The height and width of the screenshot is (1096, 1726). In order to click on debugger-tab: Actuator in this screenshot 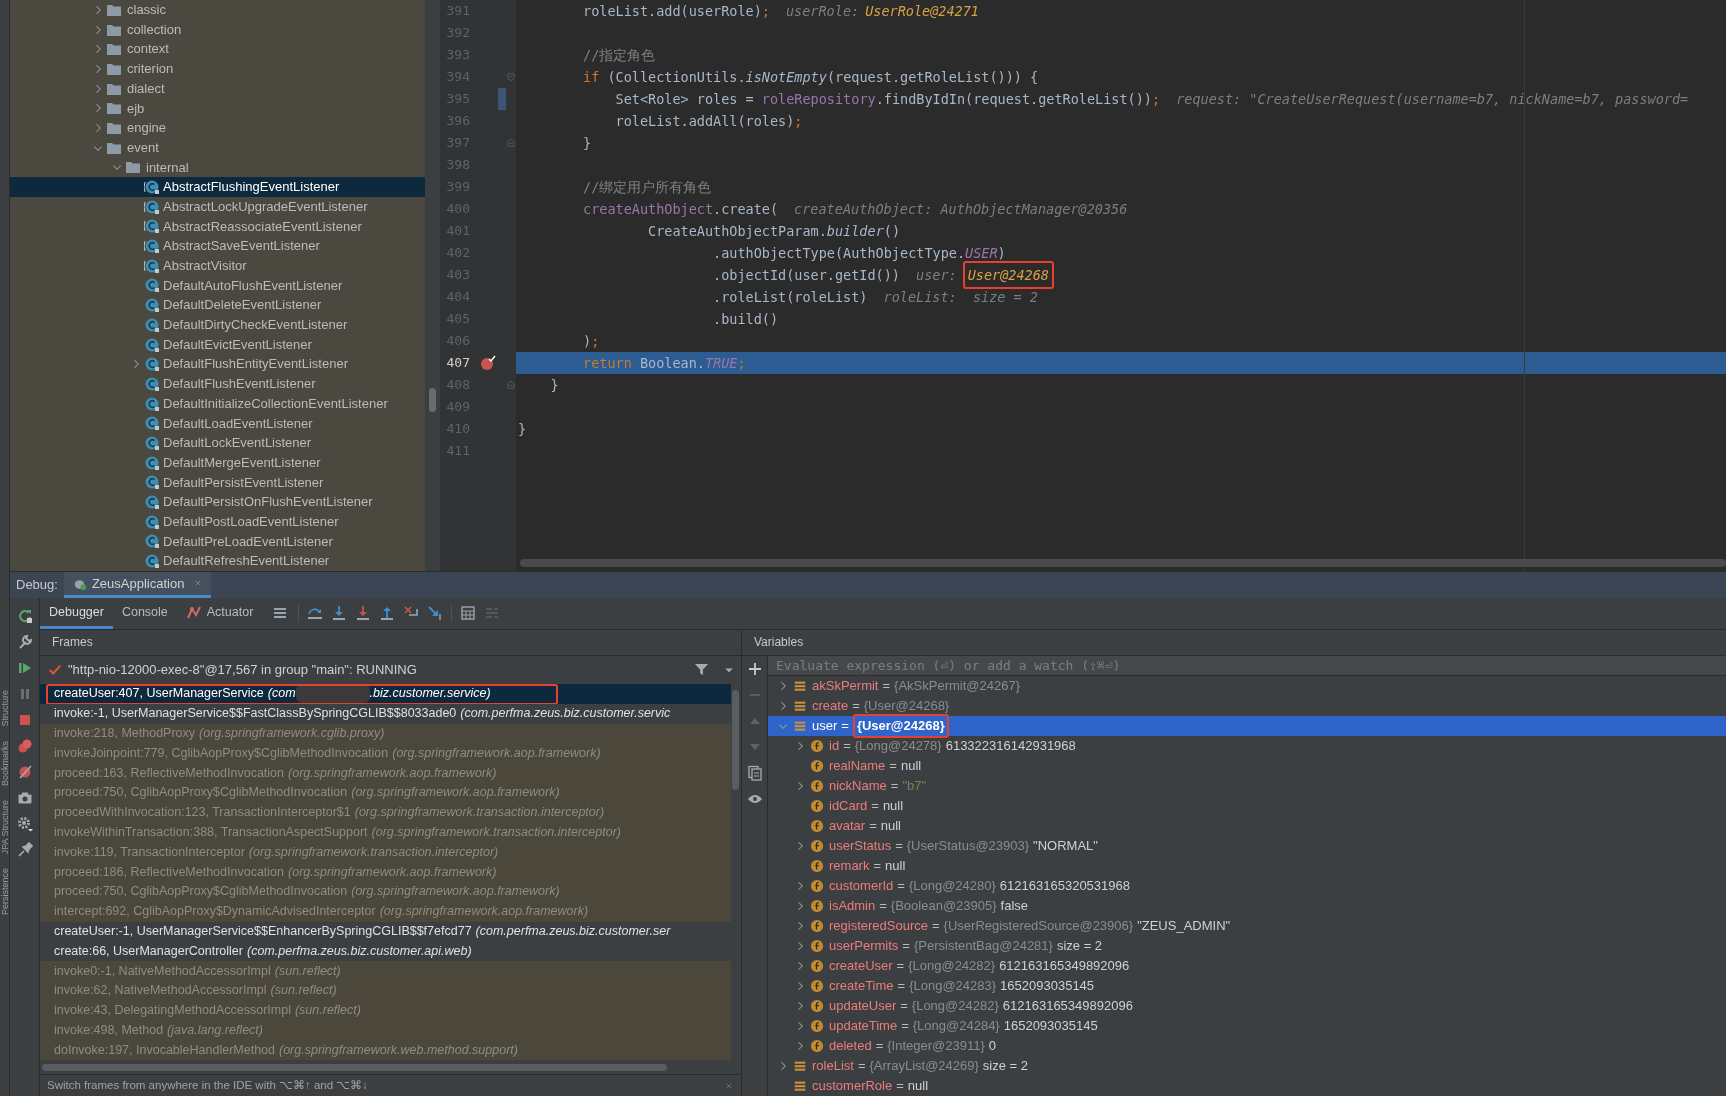, I will do `click(219, 613)`.